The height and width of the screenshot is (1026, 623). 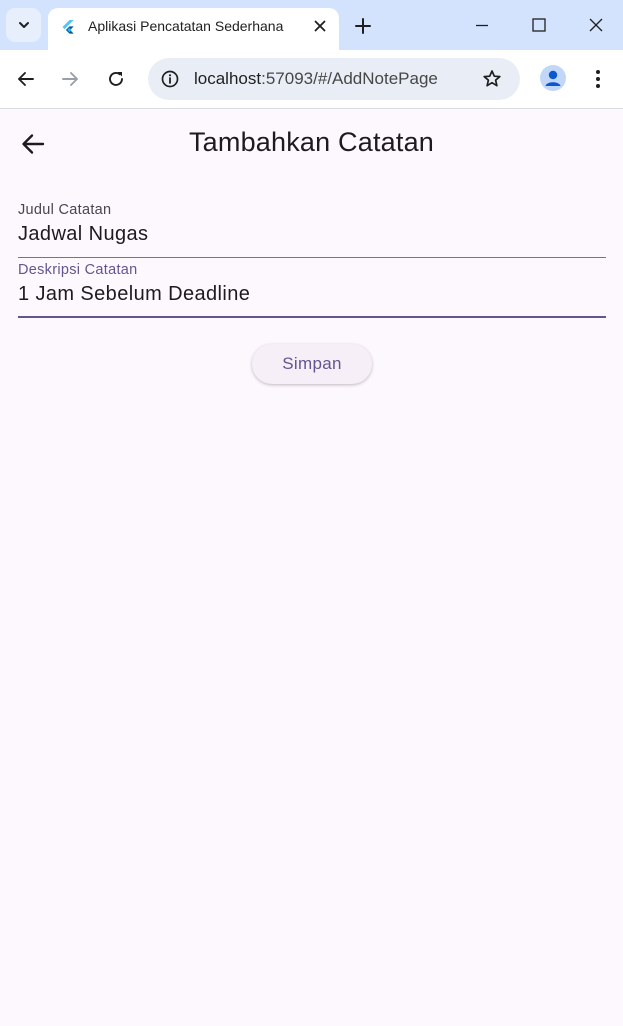 What do you see at coordinates (312, 234) in the screenshot?
I see `judul-catatan-input: Jadwal Nugas` at bounding box center [312, 234].